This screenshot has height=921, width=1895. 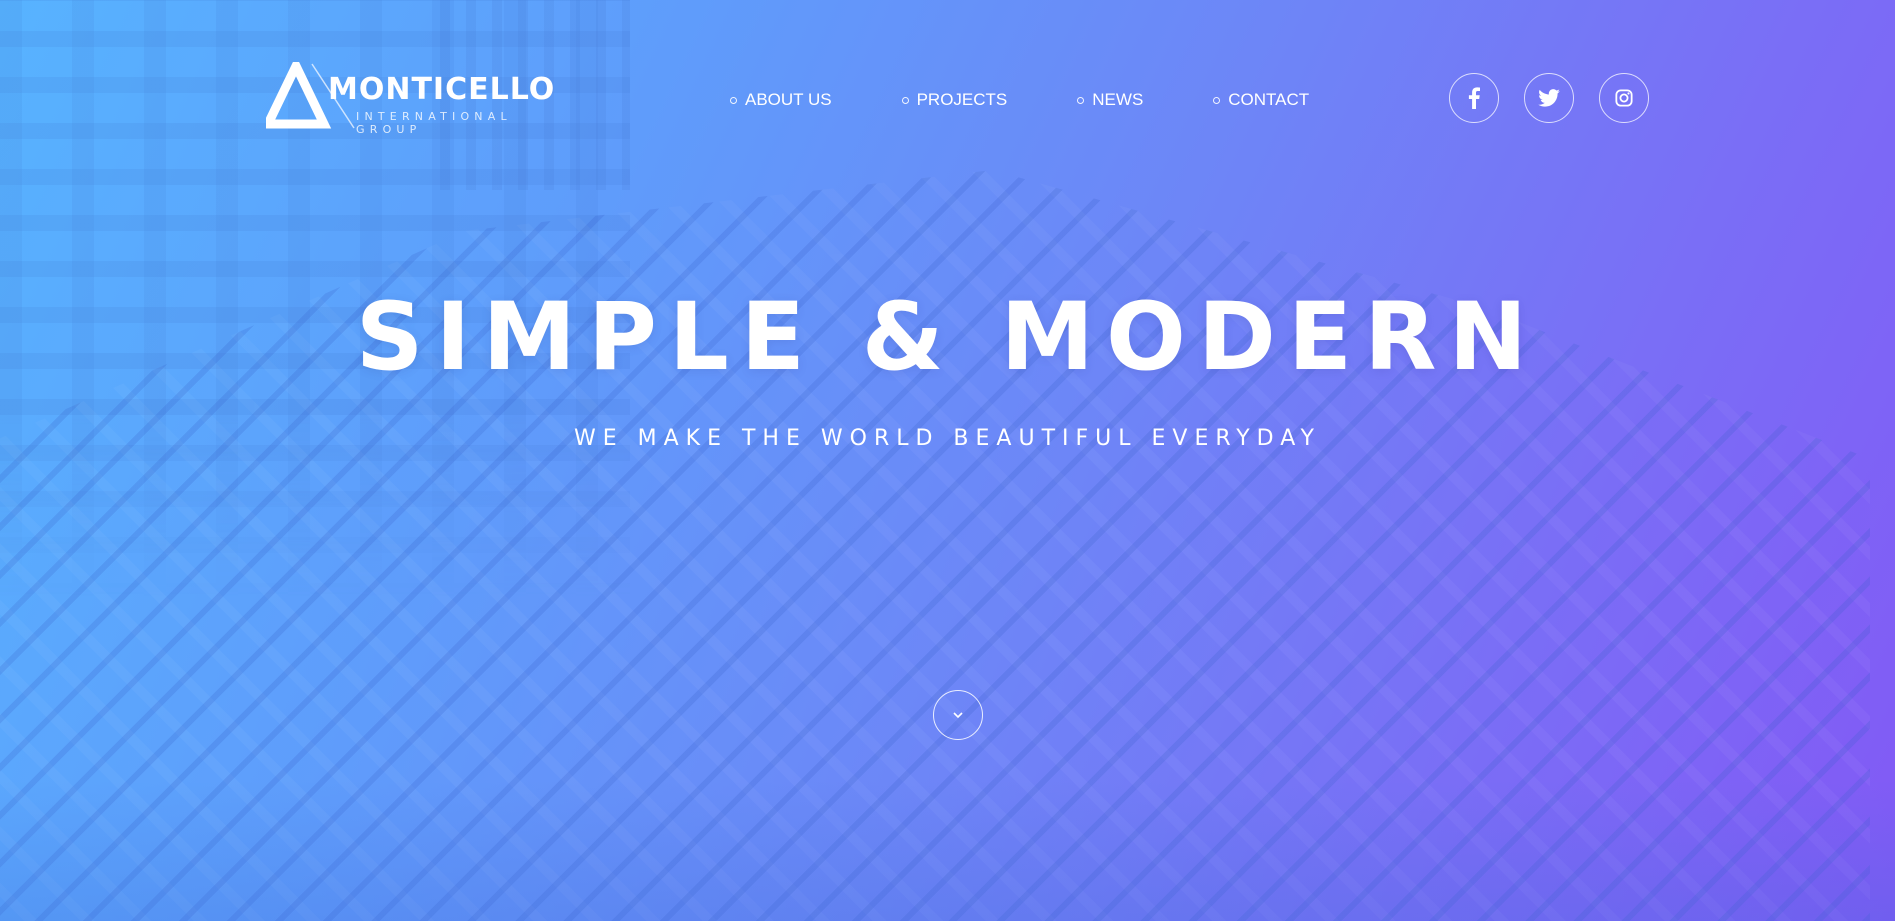 I want to click on nav-item-label: PROJECTS, so click(x=962, y=99).